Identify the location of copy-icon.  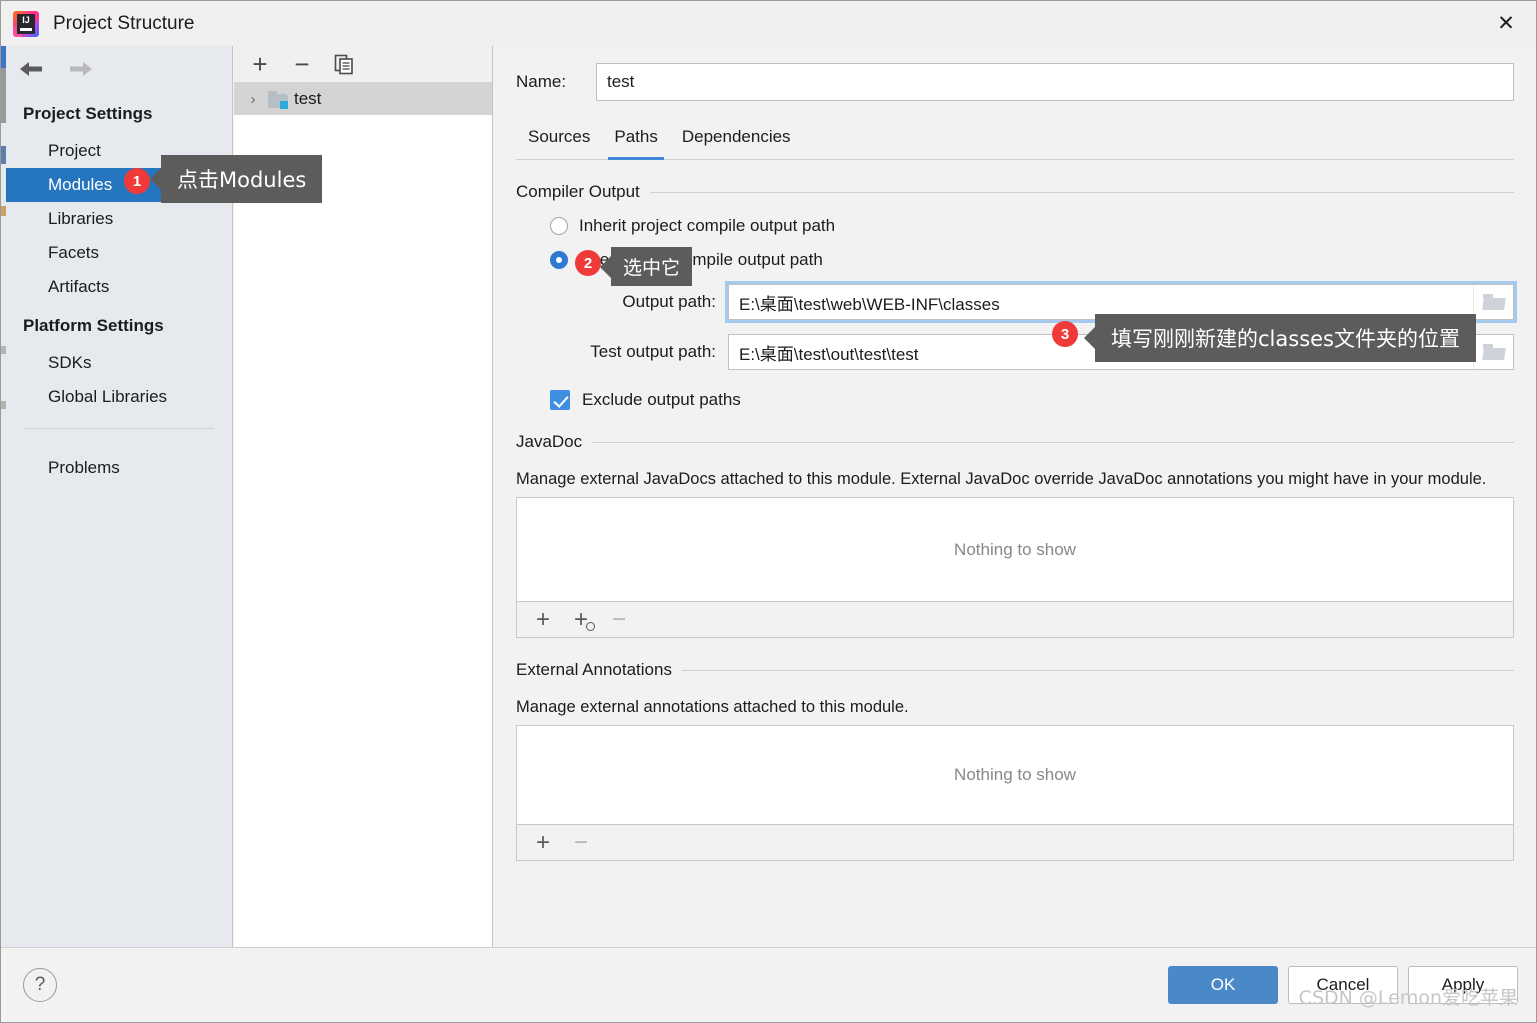
(344, 64).